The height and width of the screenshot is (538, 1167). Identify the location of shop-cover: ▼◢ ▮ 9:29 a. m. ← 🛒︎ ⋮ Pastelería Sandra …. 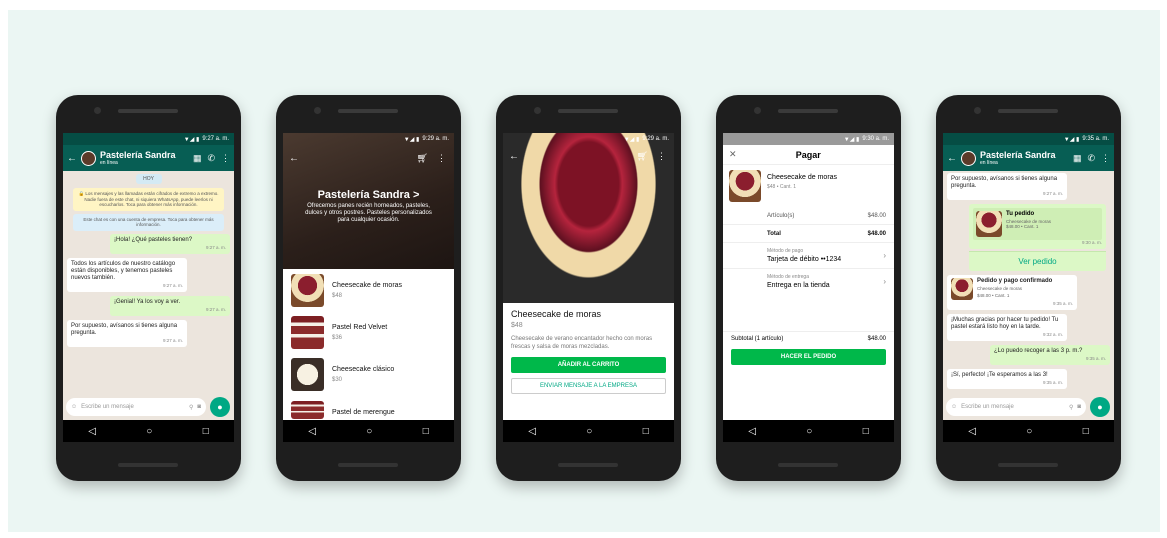
(368, 201).